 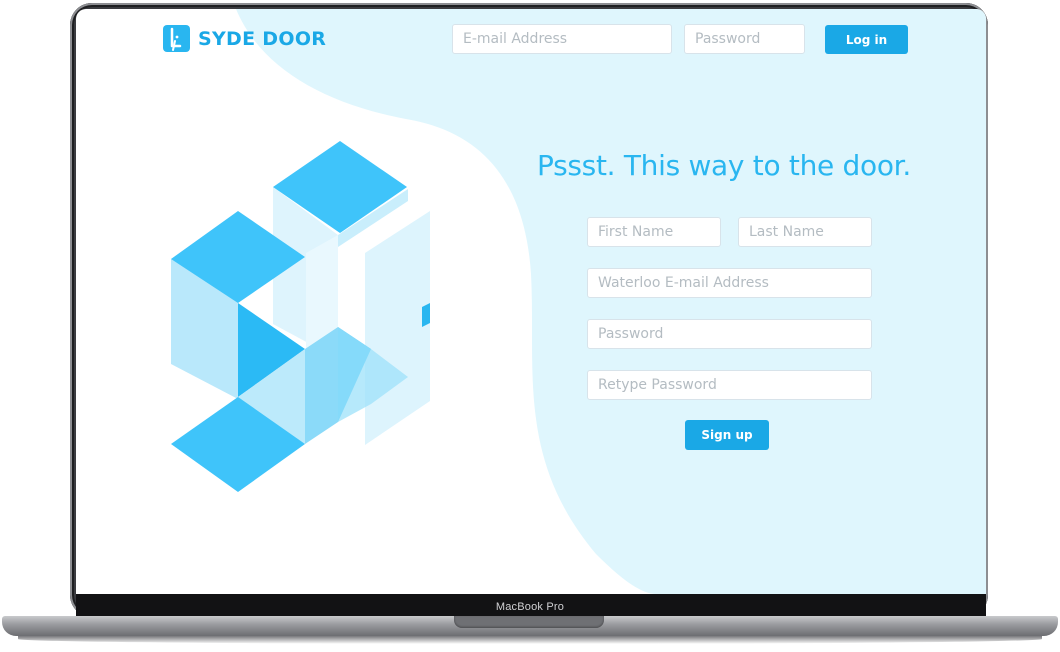 I want to click on last-name-input, so click(x=805, y=232).